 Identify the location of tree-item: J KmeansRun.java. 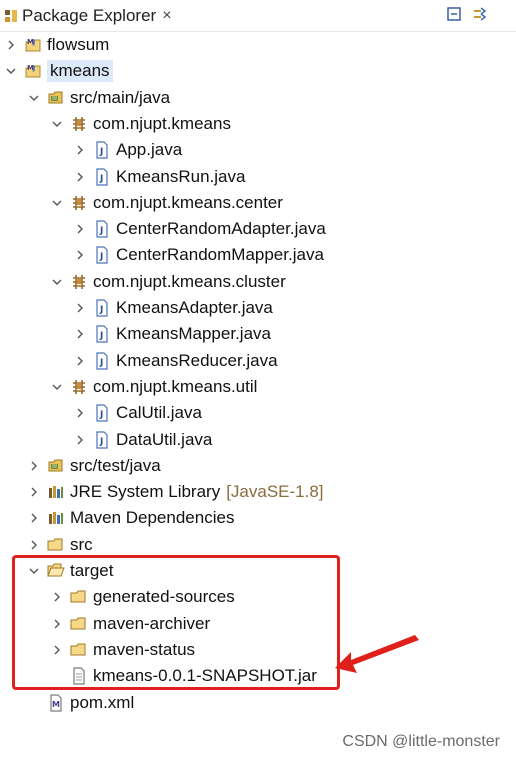
(122, 177).